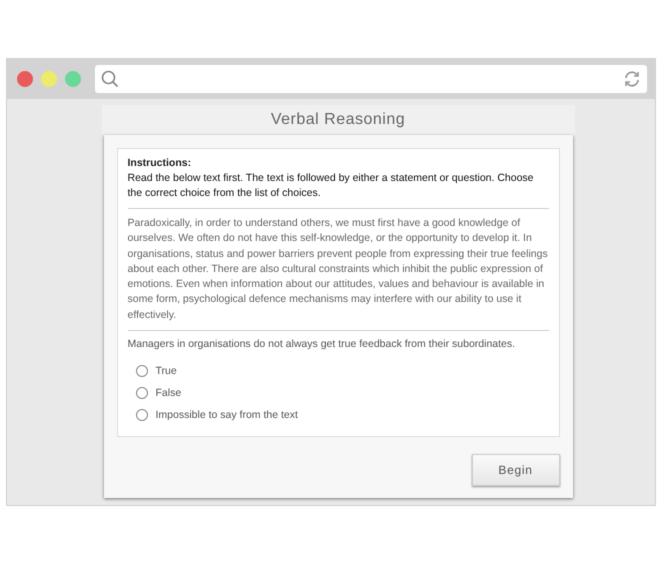 This screenshot has width=662, height=567. I want to click on minimize-dot, so click(49, 79).